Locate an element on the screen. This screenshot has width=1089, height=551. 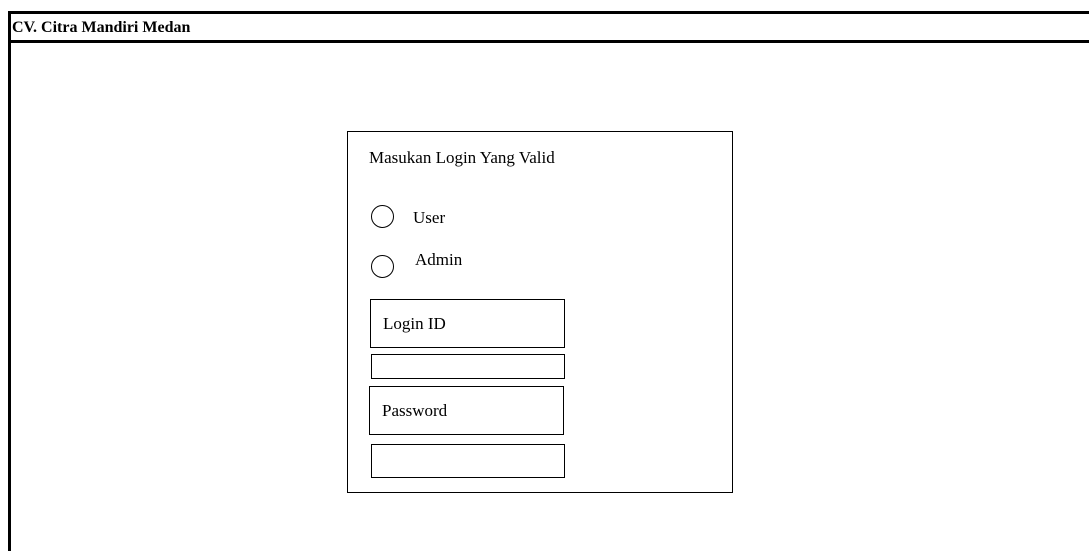
password-label-box: Password is located at coordinates (466, 410).